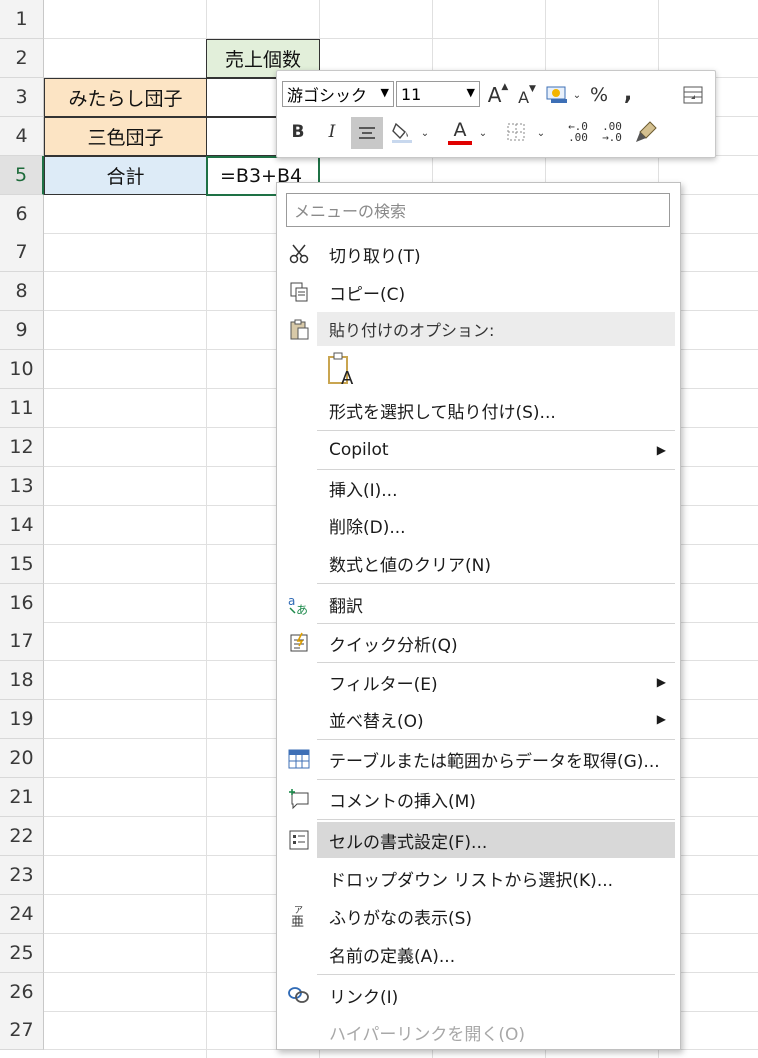  Describe the element at coordinates (478, 450) in the screenshot. I see `menu-item-copilot: Copilot ▶` at that location.